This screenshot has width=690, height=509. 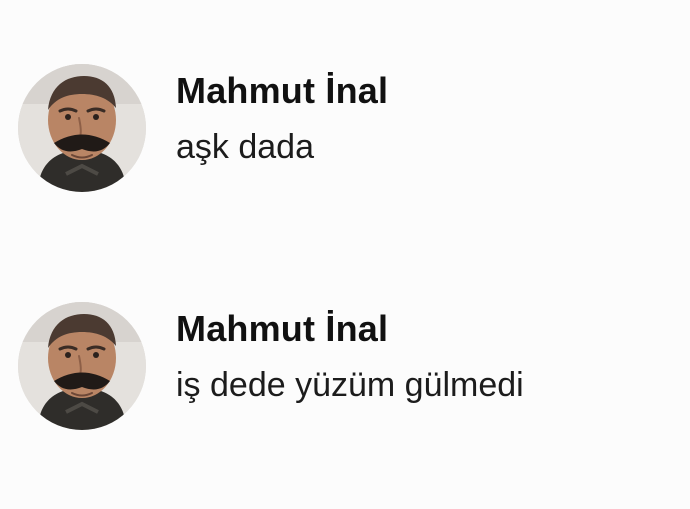 I want to click on post-text: iş dede yüzüm gülmedi, so click(x=350, y=385).